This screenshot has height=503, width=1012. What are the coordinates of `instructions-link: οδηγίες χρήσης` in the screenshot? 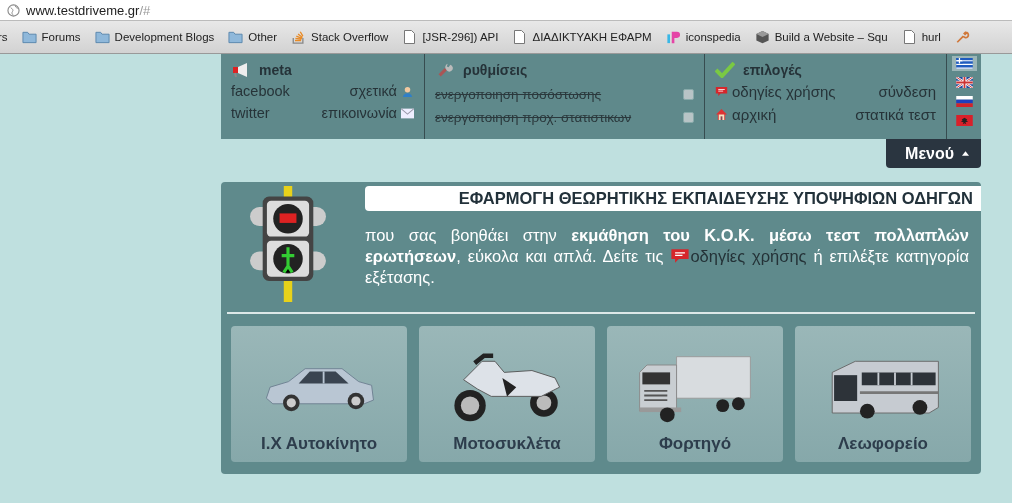 It's located at (748, 256).